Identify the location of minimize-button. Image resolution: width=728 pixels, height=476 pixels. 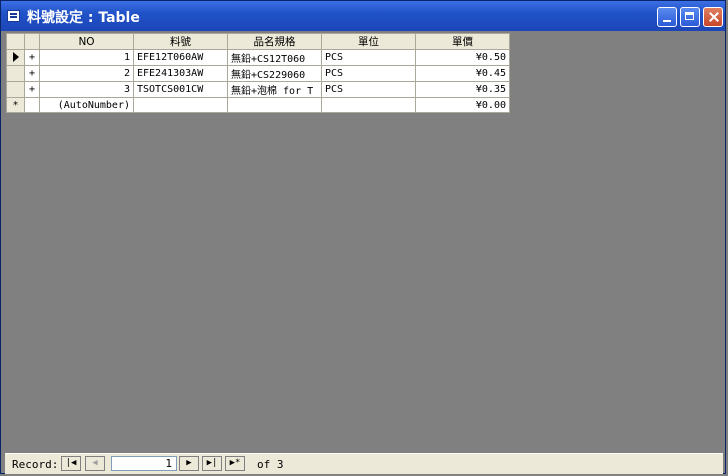
(667, 17).